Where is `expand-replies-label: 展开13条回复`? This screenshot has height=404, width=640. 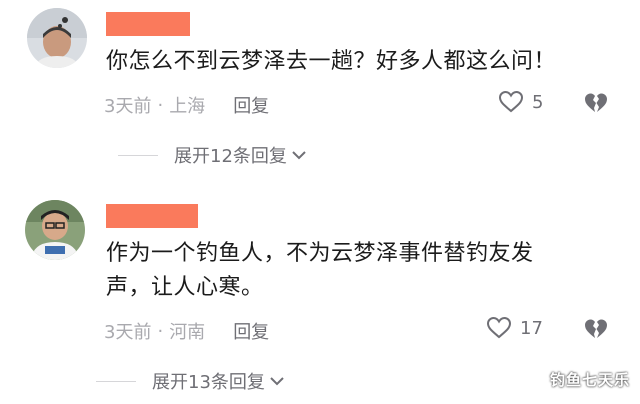 expand-replies-label: 展开13条回复 is located at coordinates (208, 382).